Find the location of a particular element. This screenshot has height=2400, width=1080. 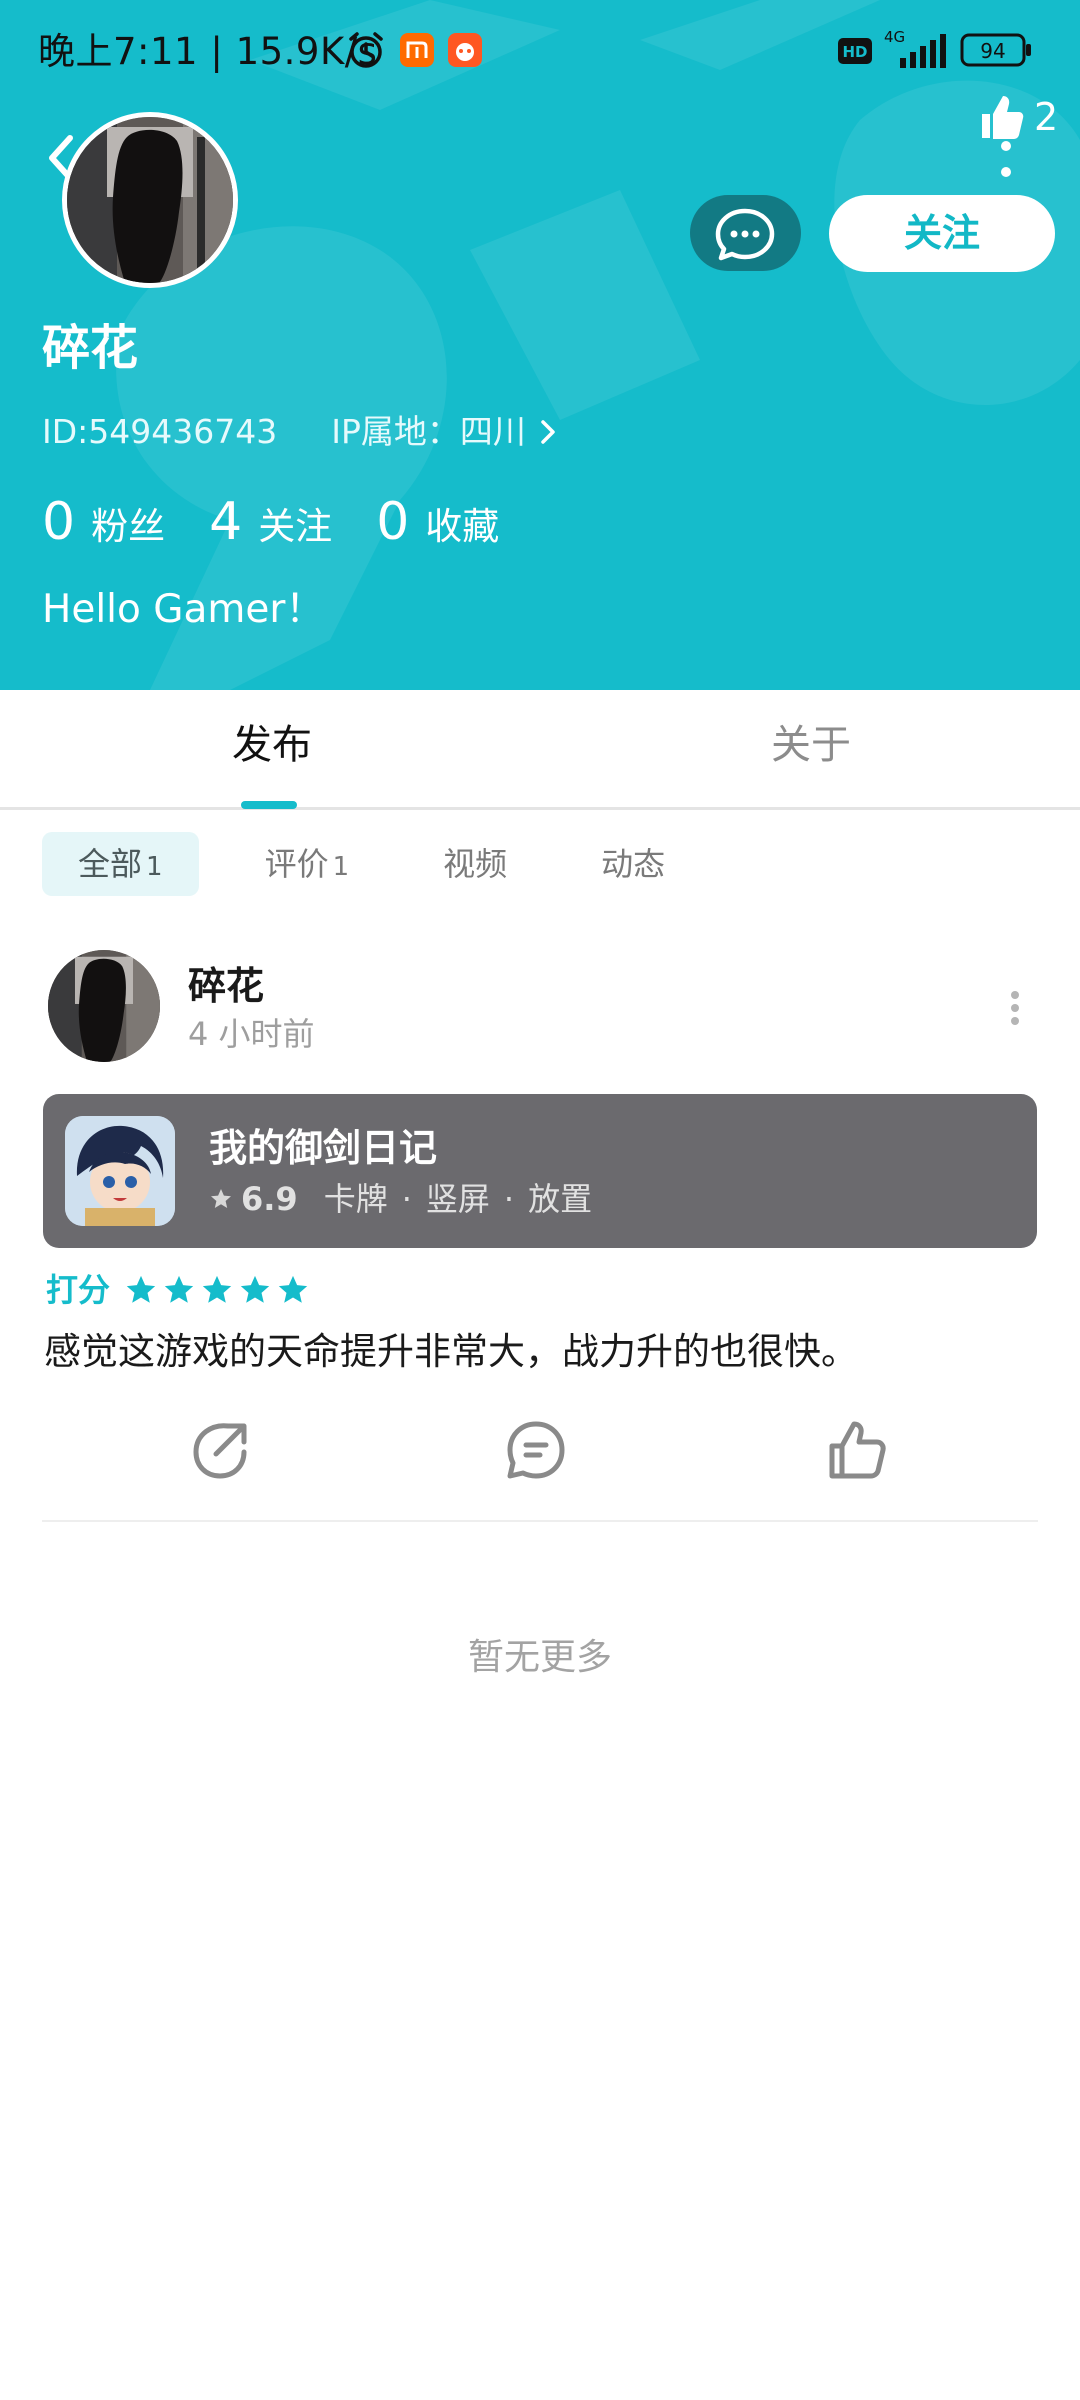

rating-label: 打分 is located at coordinates (78, 1290).